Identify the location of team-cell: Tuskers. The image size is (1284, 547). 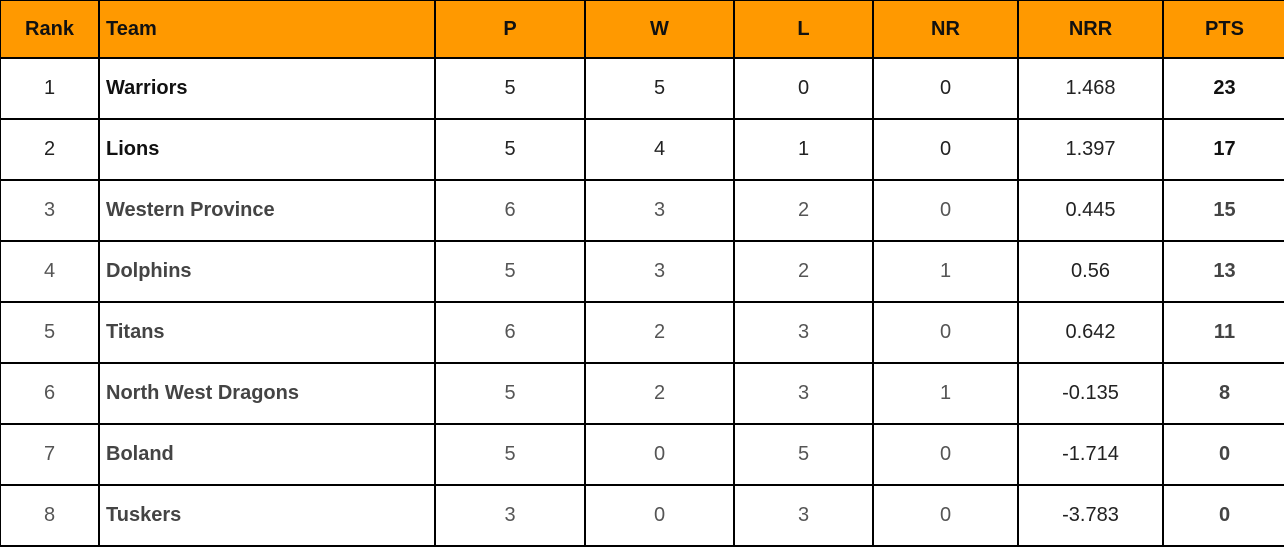
(267, 515).